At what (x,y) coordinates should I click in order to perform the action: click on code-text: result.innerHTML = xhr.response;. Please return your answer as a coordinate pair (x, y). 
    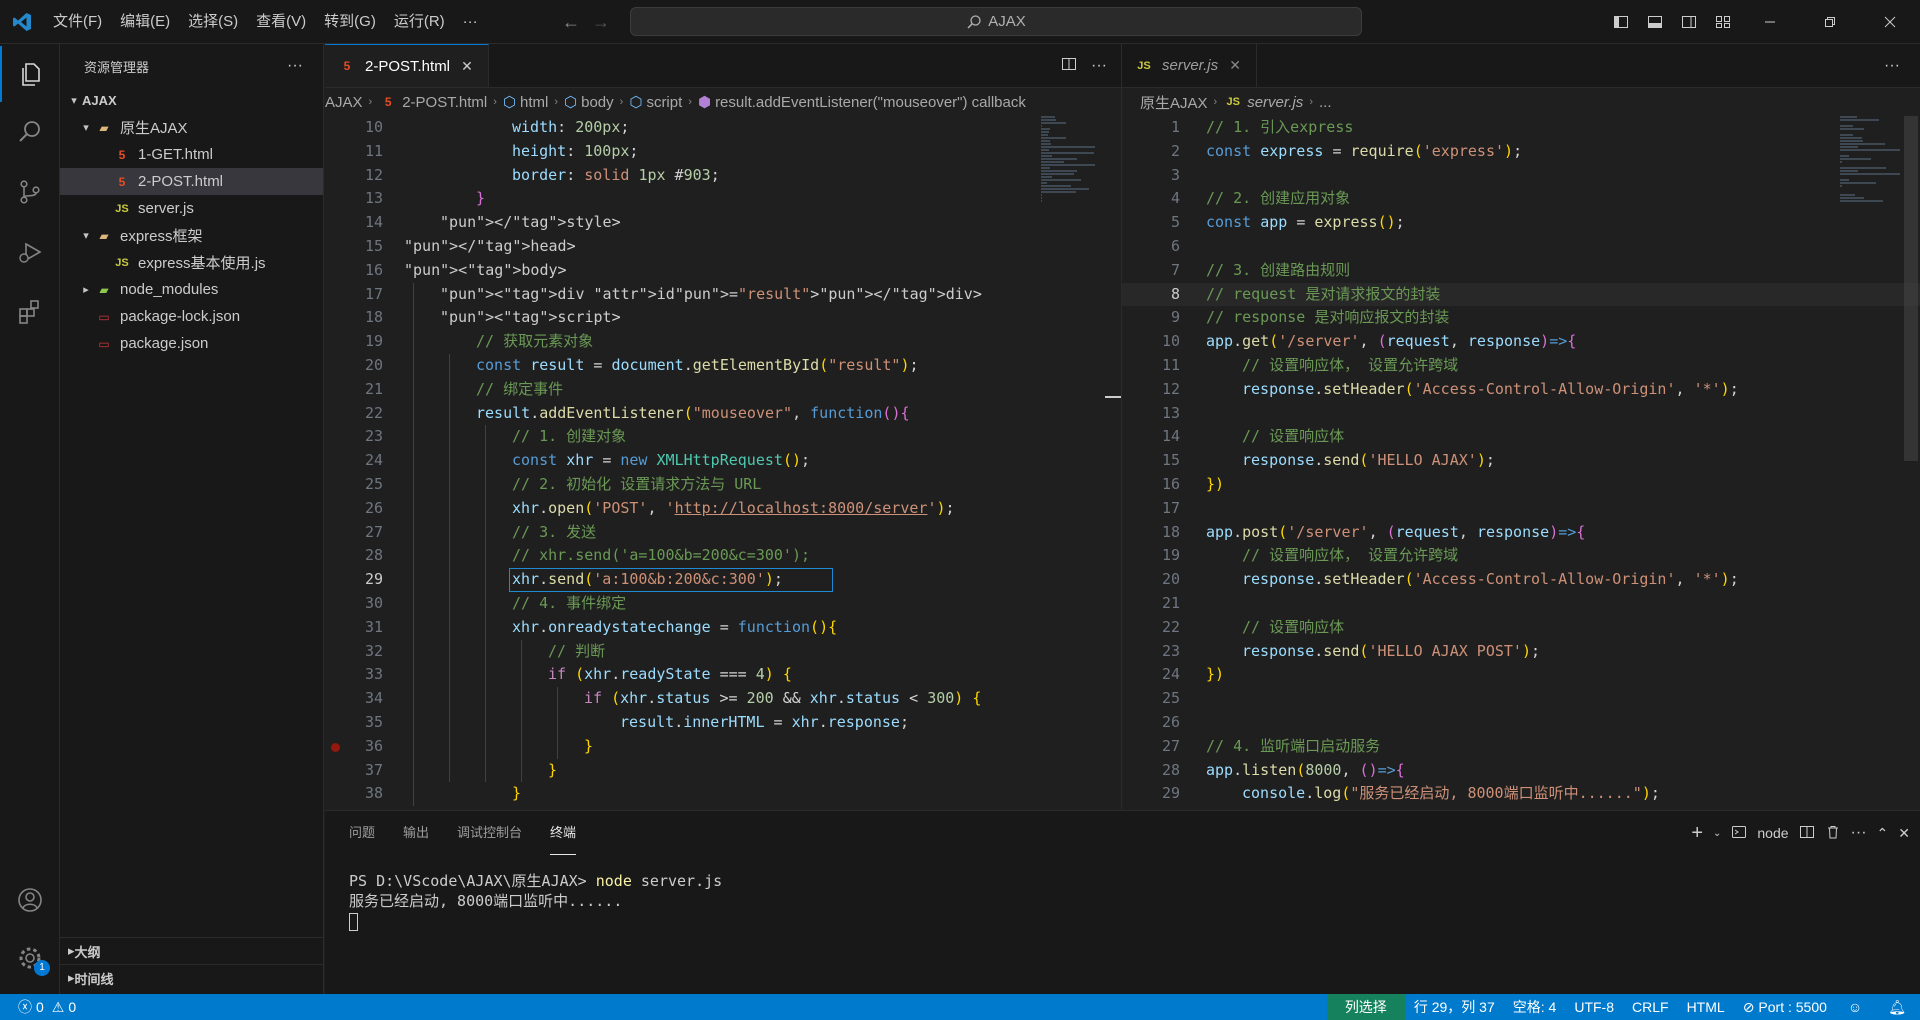
    Looking at the image, I should click on (764, 723).